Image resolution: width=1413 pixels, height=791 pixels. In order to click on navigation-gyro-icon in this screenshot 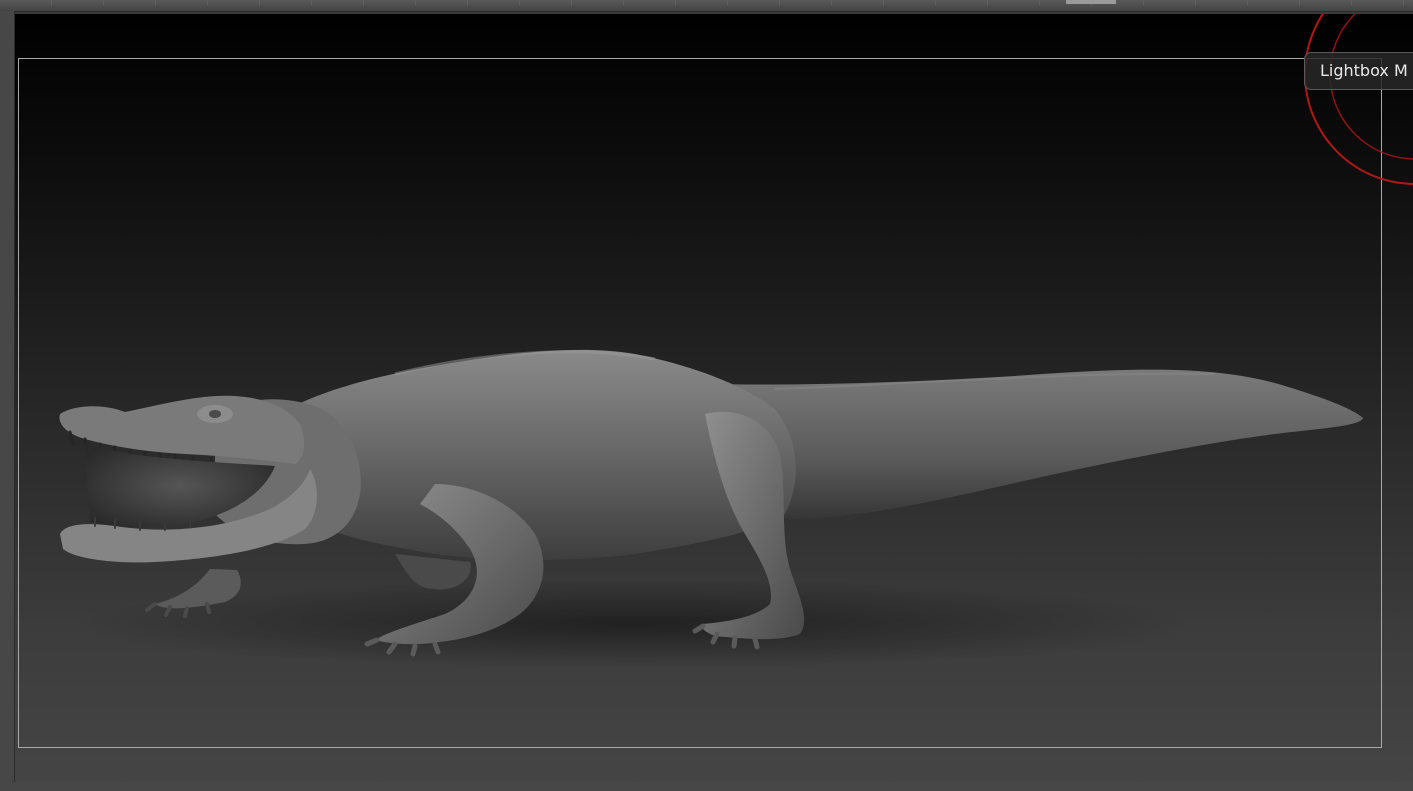, I will do `click(1344, 104)`.